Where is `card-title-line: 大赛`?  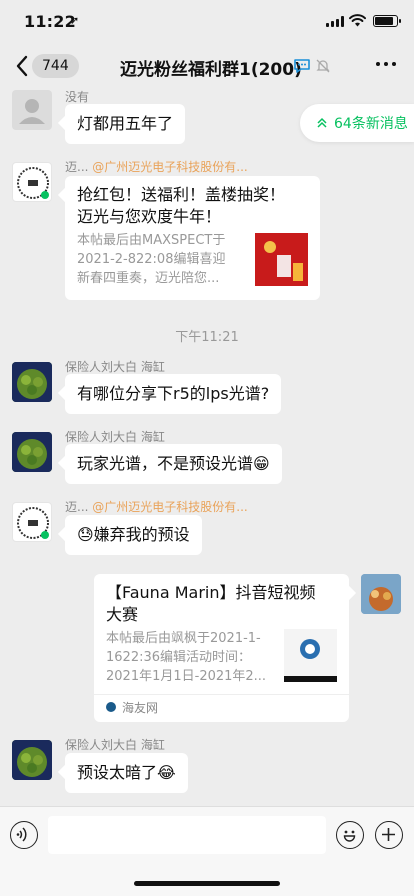 card-title-line: 大赛 is located at coordinates (122, 614).